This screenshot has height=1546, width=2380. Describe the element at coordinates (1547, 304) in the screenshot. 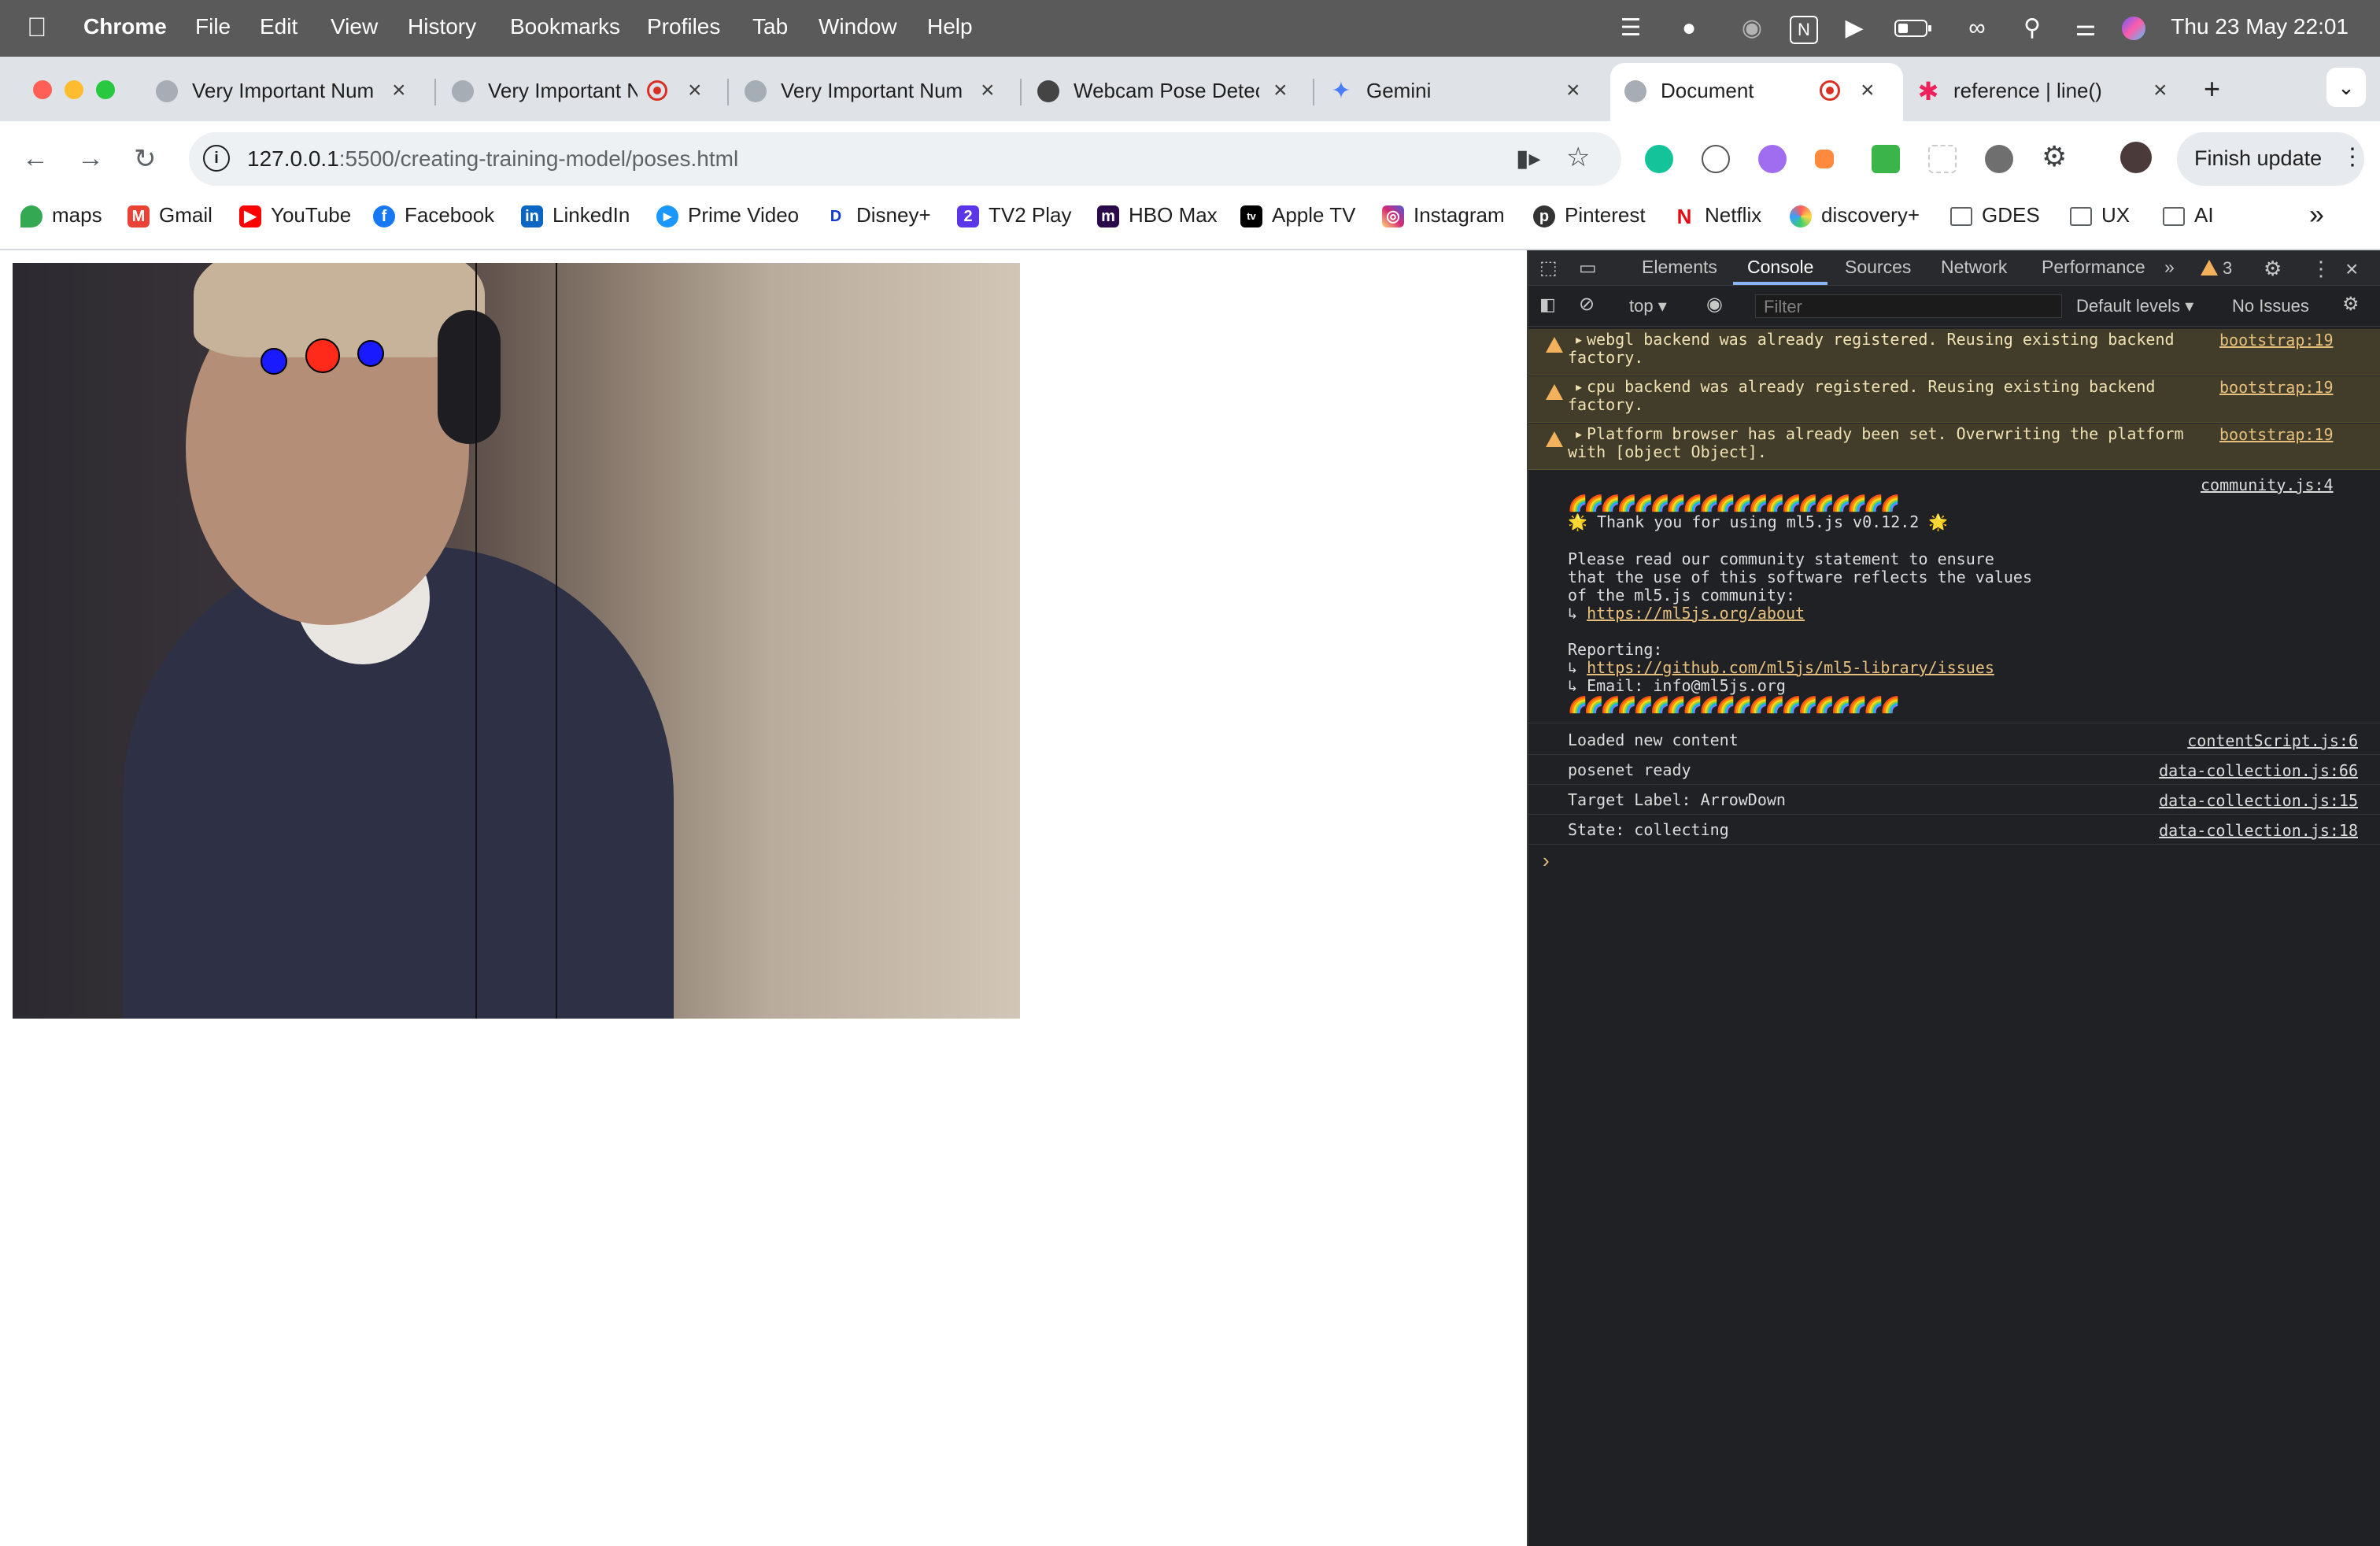

I see `sidebar-toggle-icon: ◧` at that location.